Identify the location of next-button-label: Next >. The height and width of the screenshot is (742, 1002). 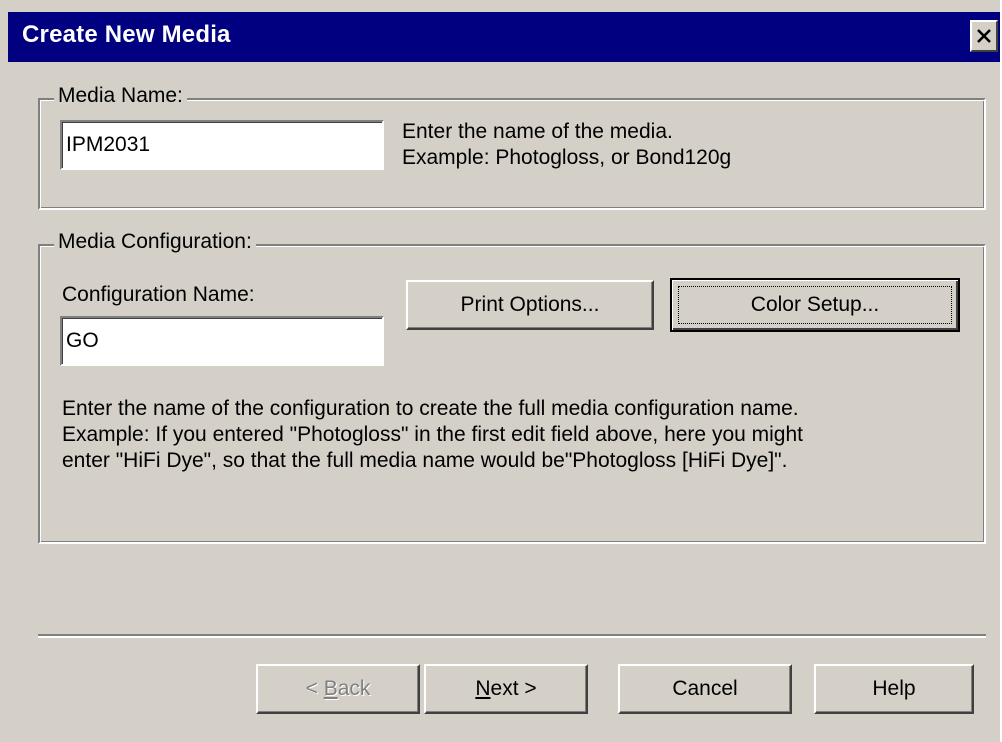
(505, 689).